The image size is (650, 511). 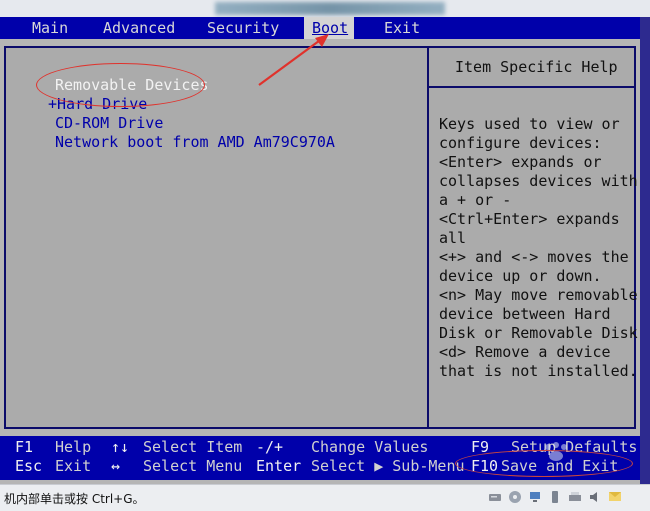 I want to click on key-minus-plus-desc: Change Values, so click(x=370, y=447).